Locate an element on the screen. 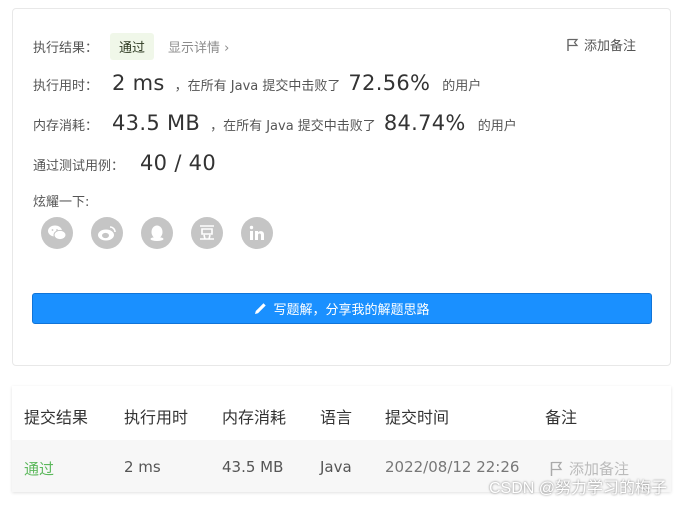 Image resolution: width=681 pixels, height=506 pixels. weibo-icon is located at coordinates (107, 233).